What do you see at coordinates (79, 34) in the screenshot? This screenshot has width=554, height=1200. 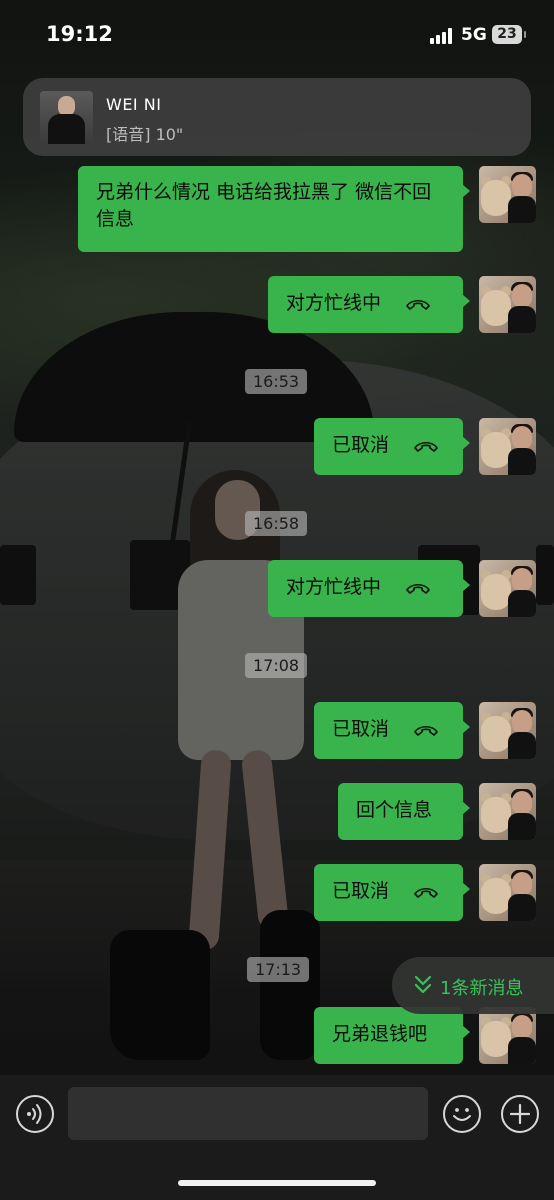 I see `status-time: 19:12` at bounding box center [79, 34].